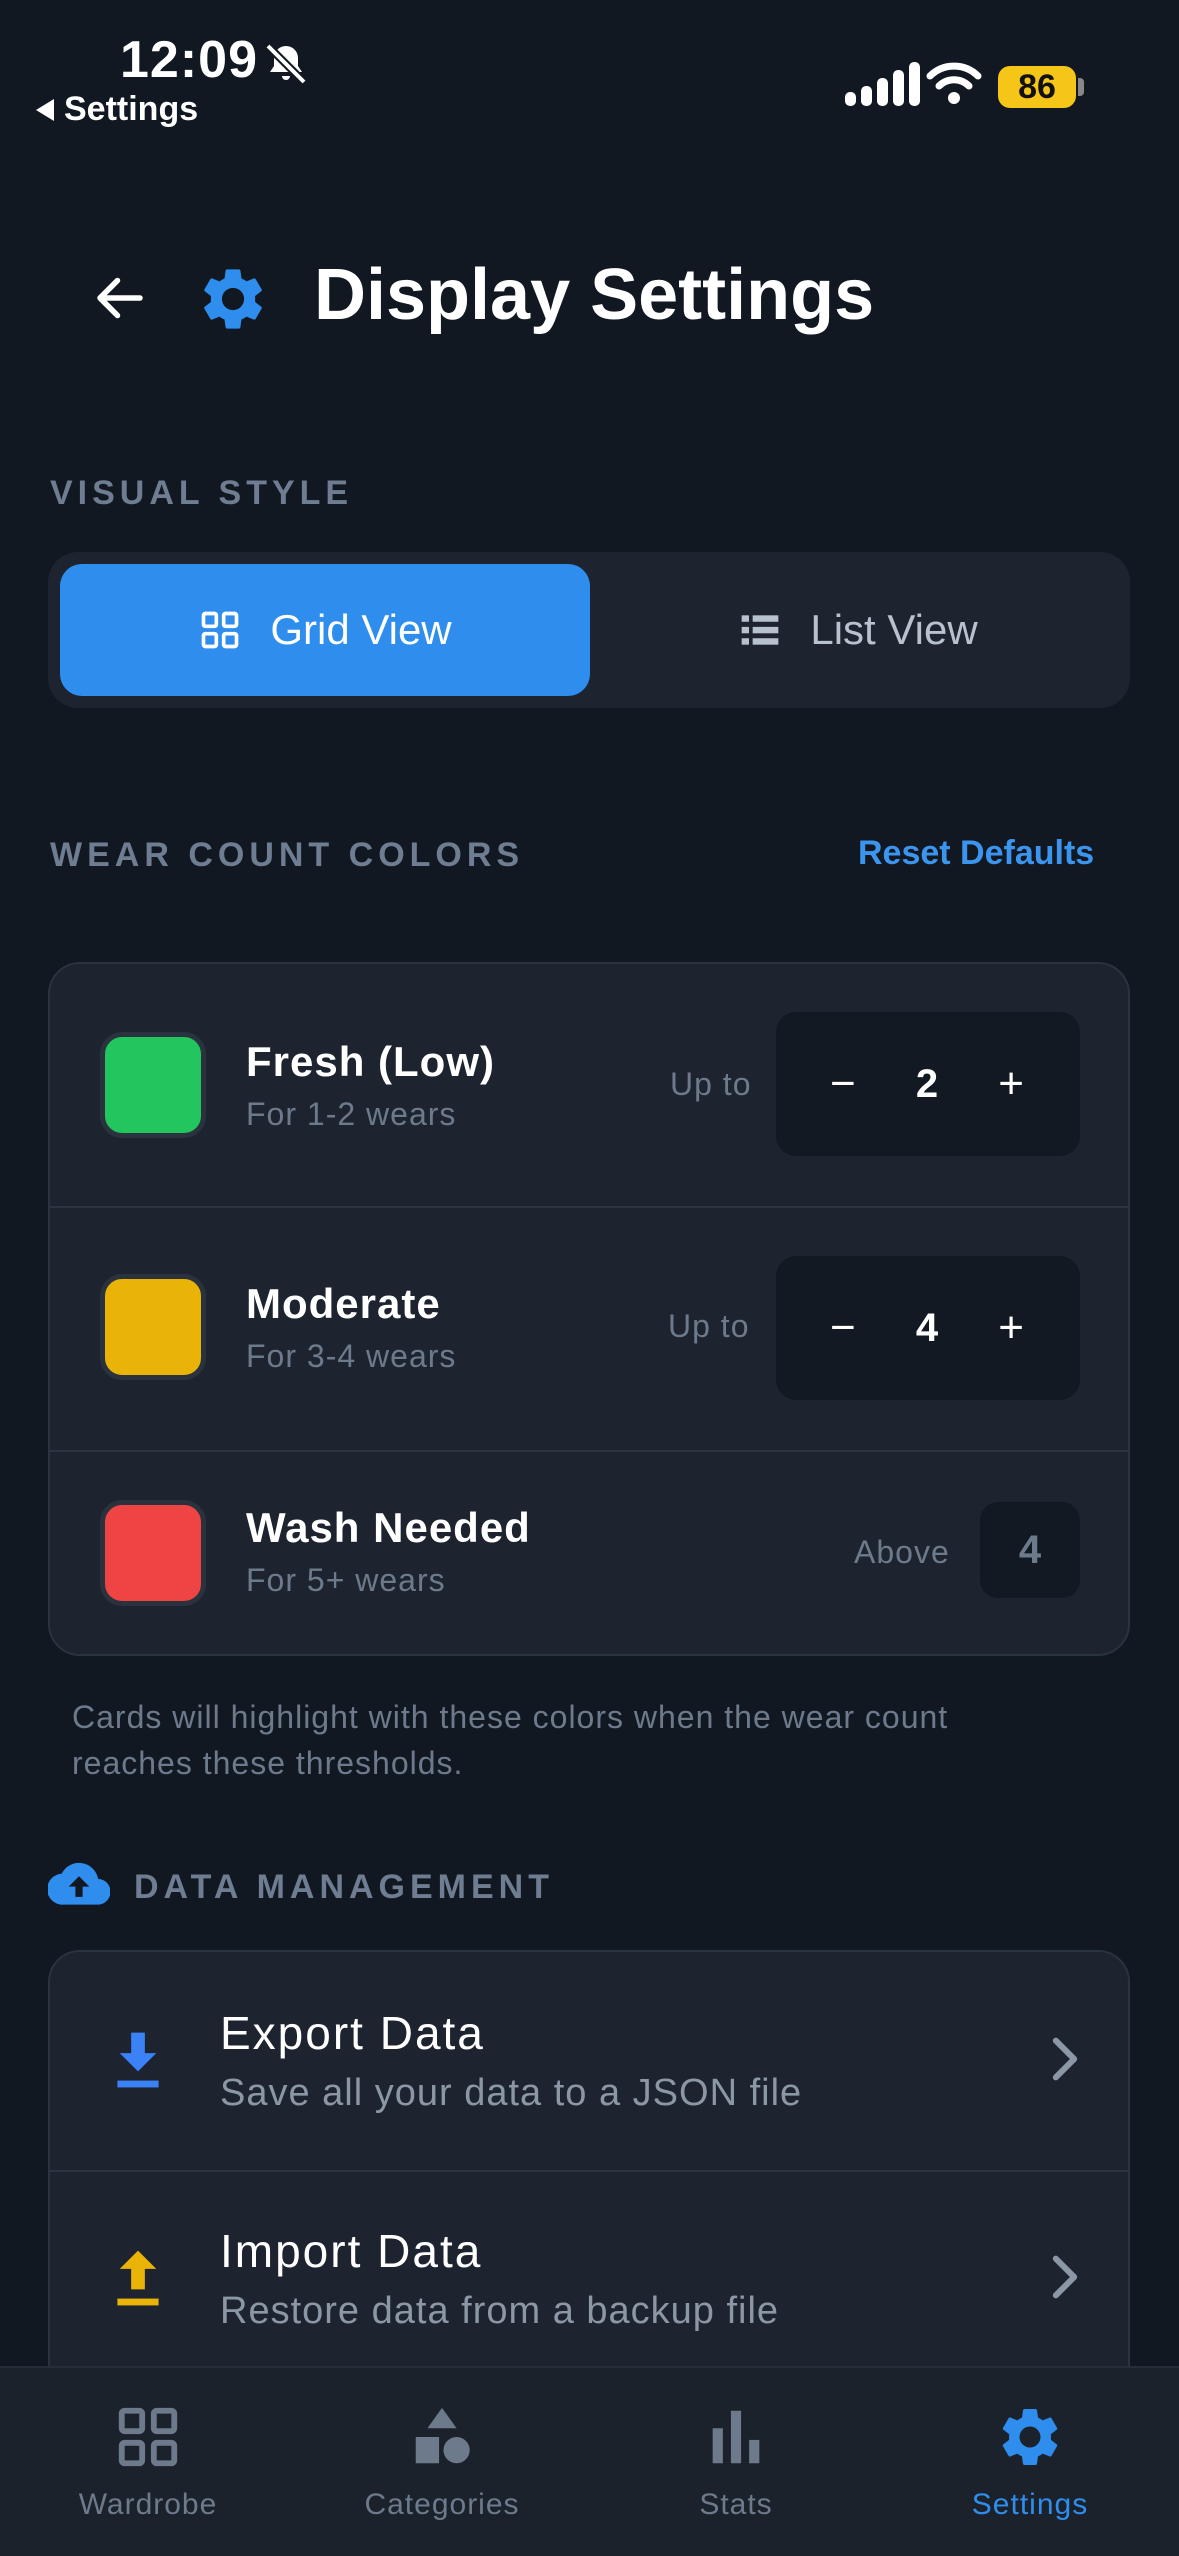  I want to click on list-view-button: List View, so click(858, 630).